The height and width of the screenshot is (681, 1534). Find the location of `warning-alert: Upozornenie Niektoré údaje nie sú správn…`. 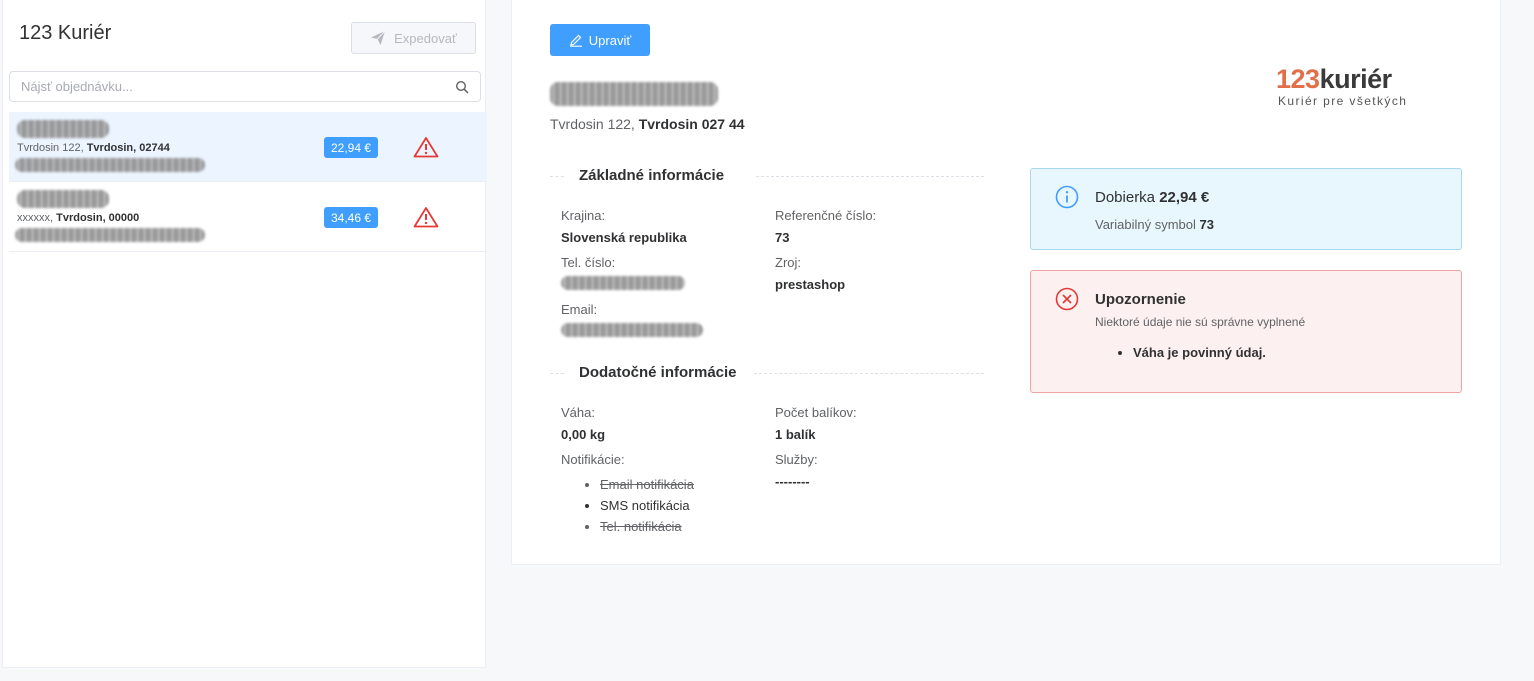

warning-alert: Upozornenie Niektoré údaje nie sú správn… is located at coordinates (1246, 331).